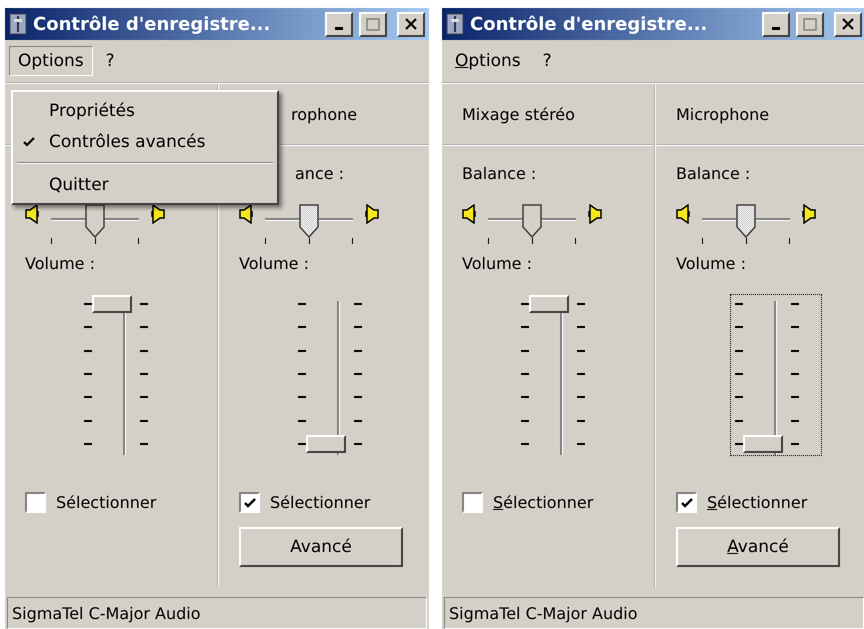 The height and width of the screenshot is (629, 864). I want to click on balance-label: ance :, so click(319, 173).